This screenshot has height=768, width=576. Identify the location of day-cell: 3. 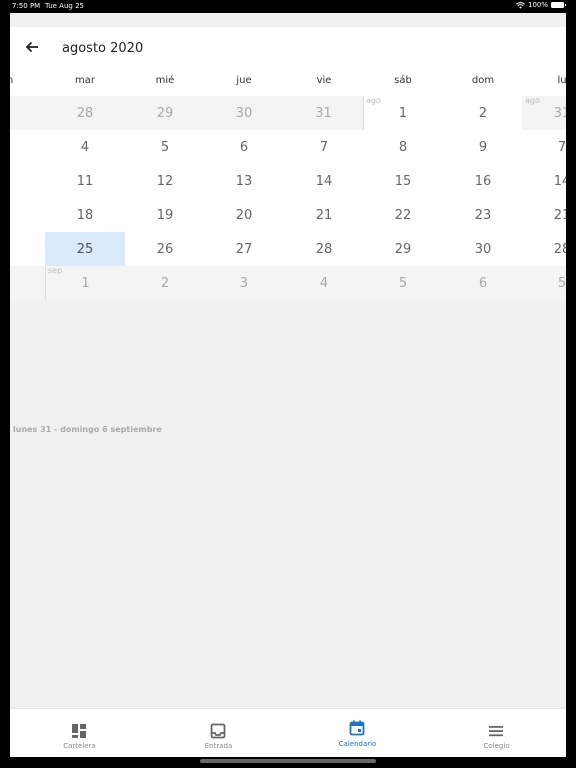
(244, 283).